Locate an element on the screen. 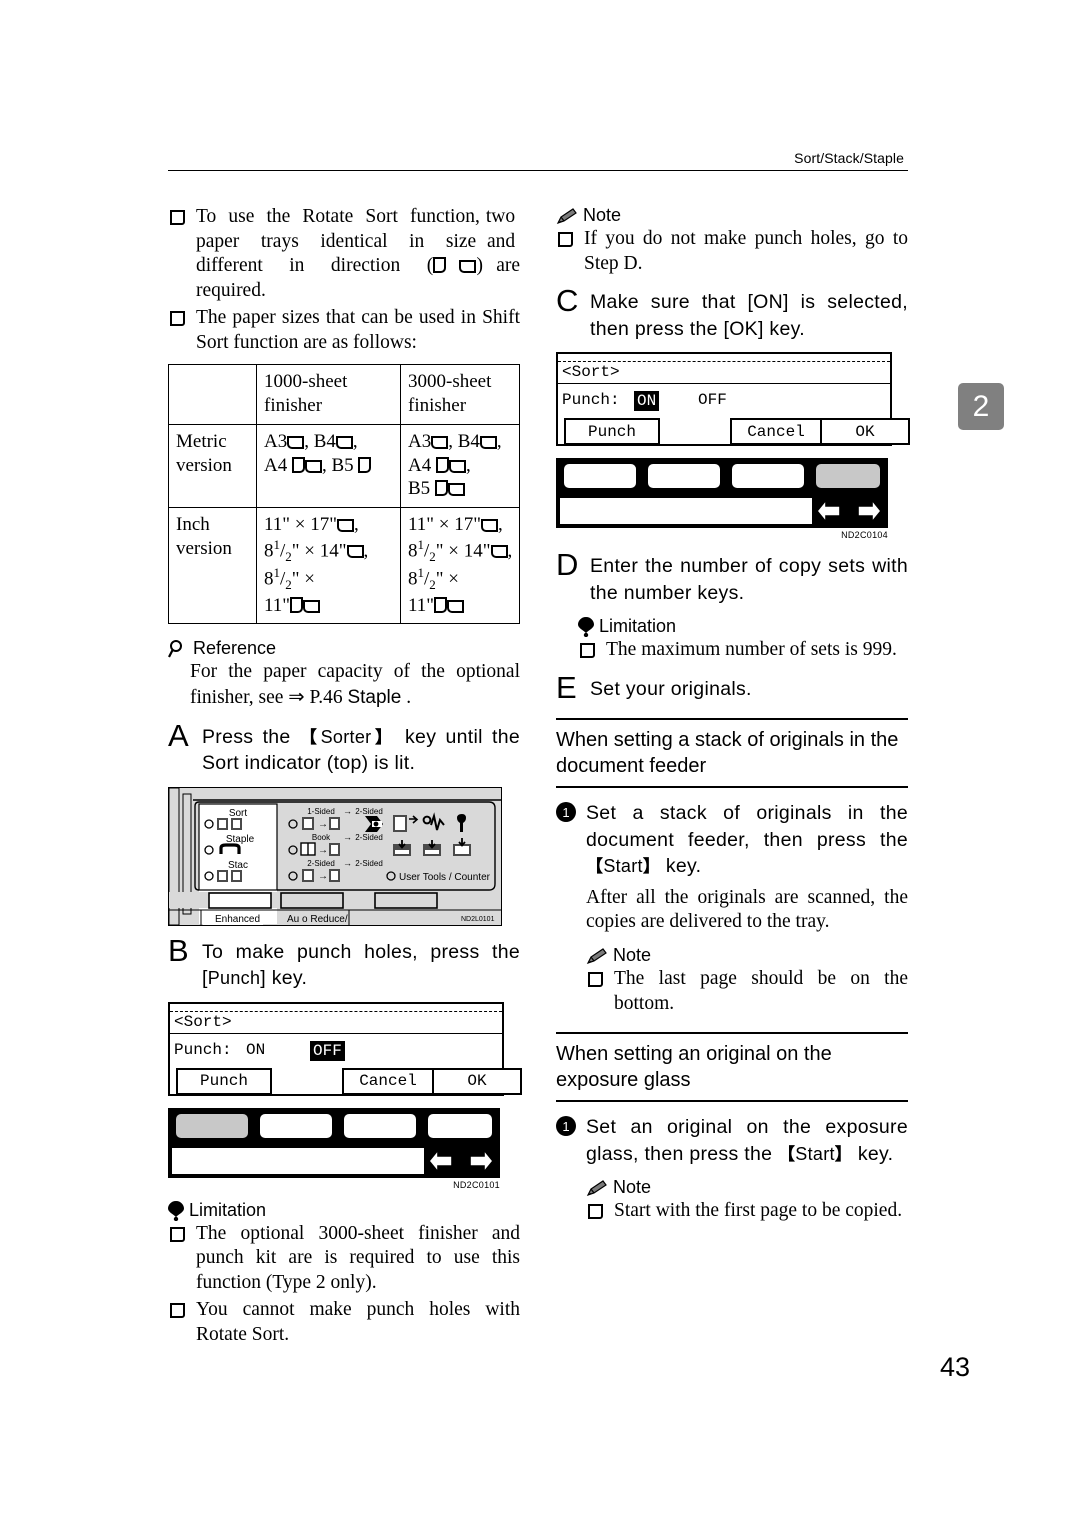 The image size is (1080, 1525). lcd-field-label-c: Punch: is located at coordinates (591, 400).